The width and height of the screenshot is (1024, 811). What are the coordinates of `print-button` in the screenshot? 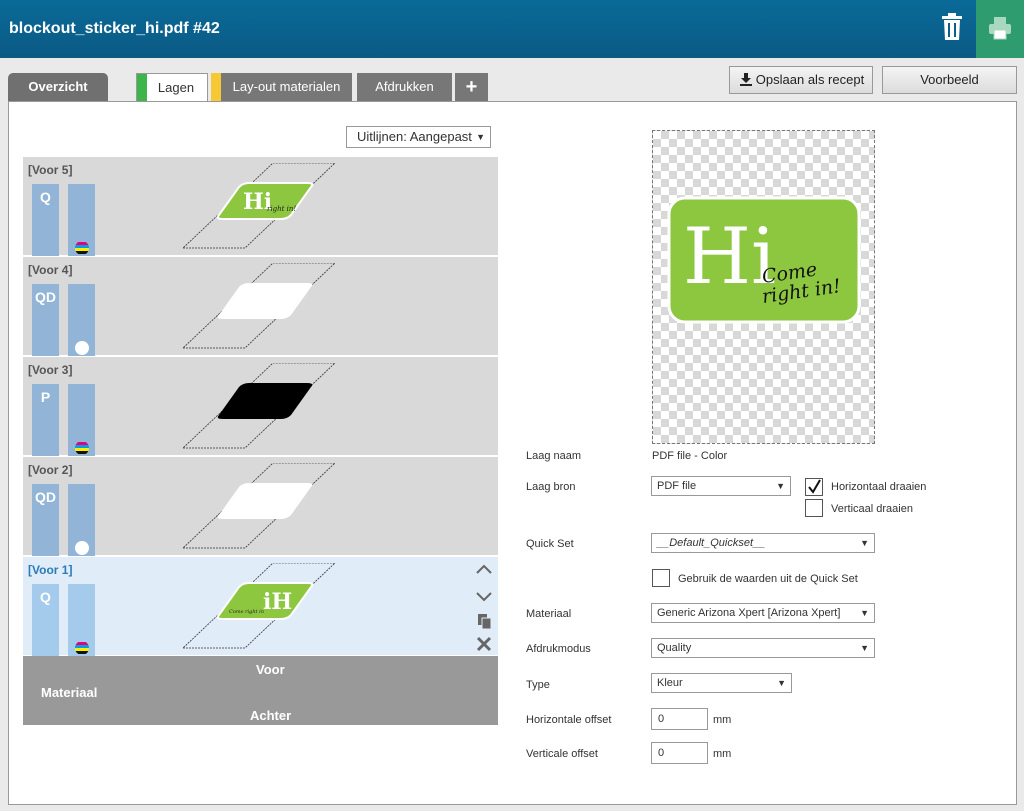 It's located at (1000, 29).